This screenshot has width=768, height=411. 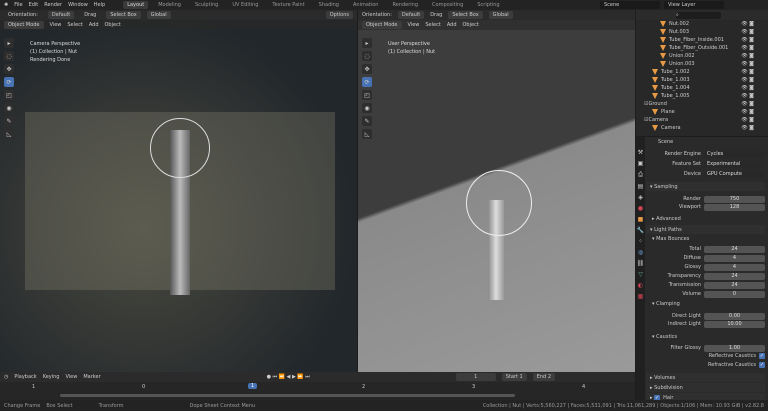 I want to click on material-tab-icon: ◐, so click(x=640, y=285).